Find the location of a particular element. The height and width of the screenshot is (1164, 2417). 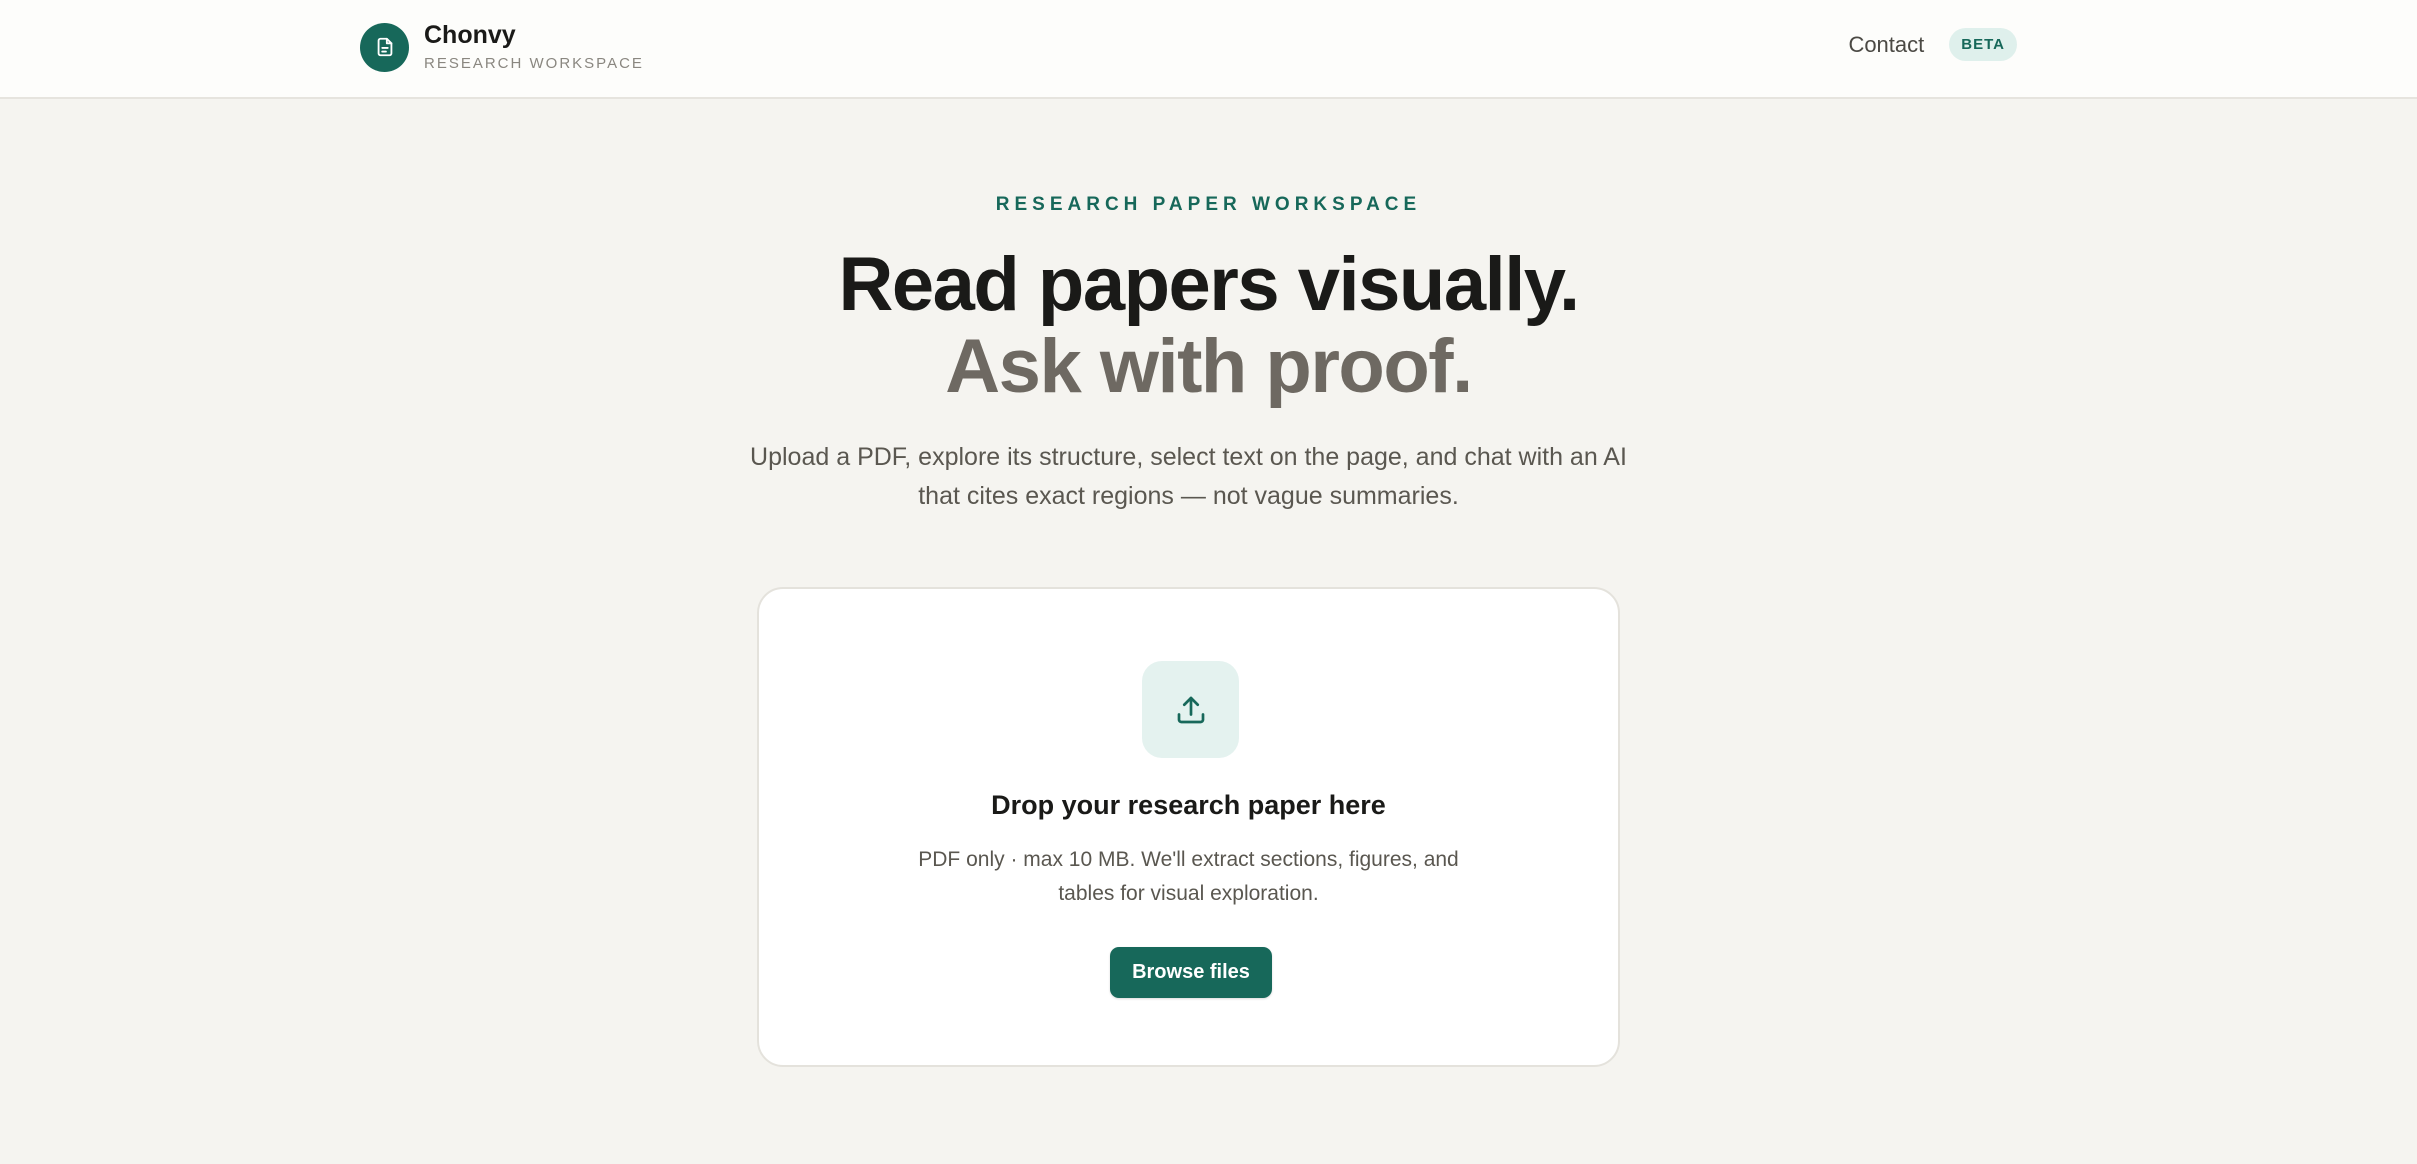

brand: Chonvy RESEARCH WORKSPACE is located at coordinates (502, 47).